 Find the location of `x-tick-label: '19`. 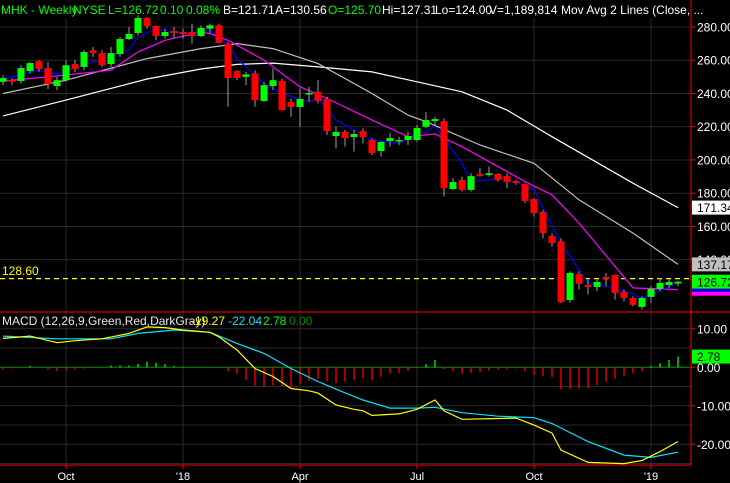

x-tick-label: '19 is located at coordinates (651, 477).